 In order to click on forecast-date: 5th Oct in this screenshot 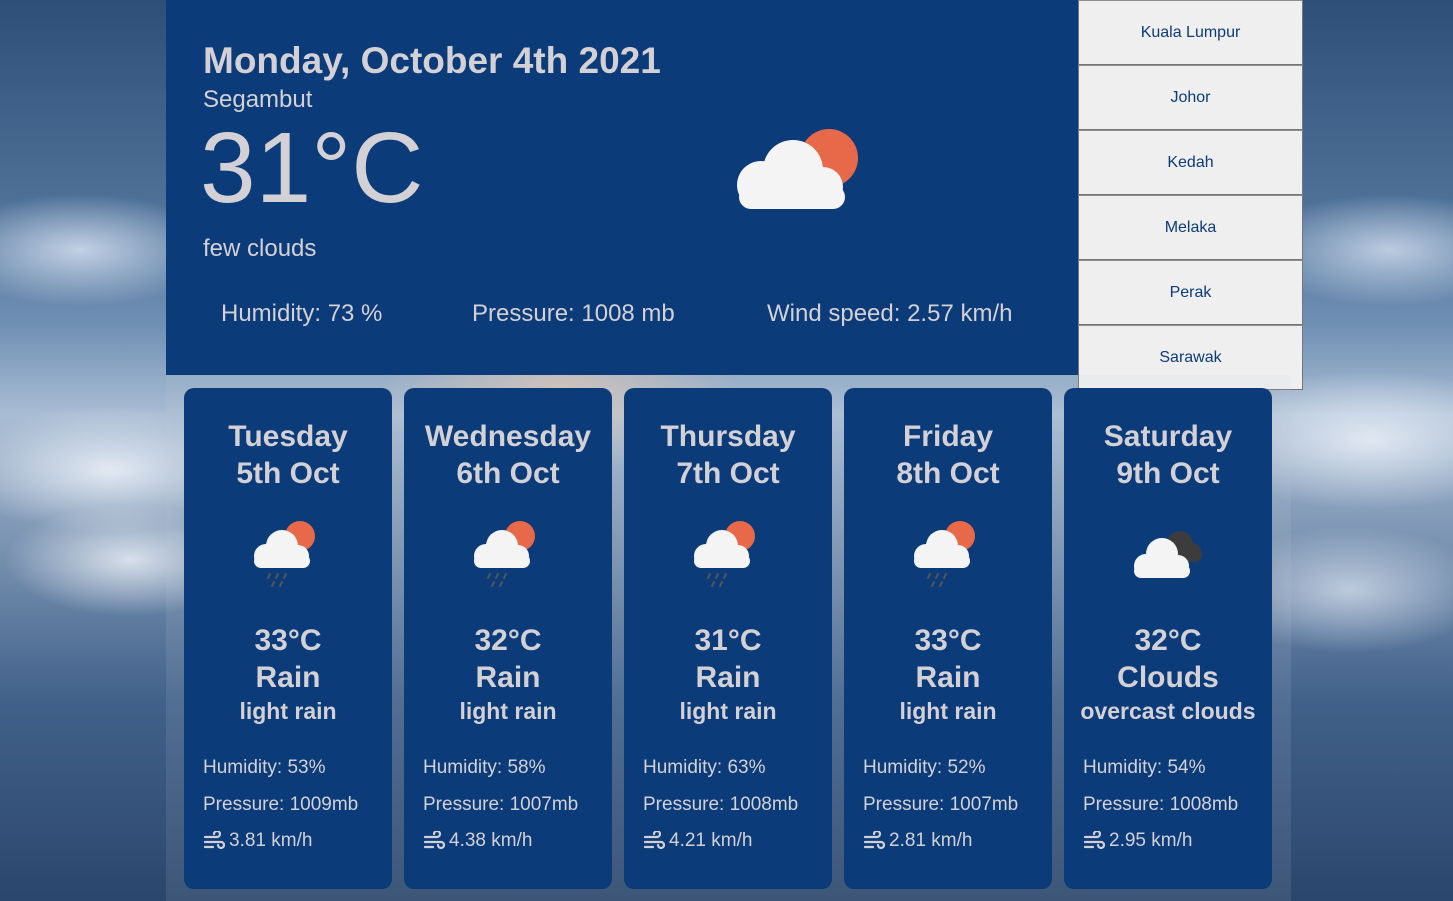, I will do `click(288, 473)`.